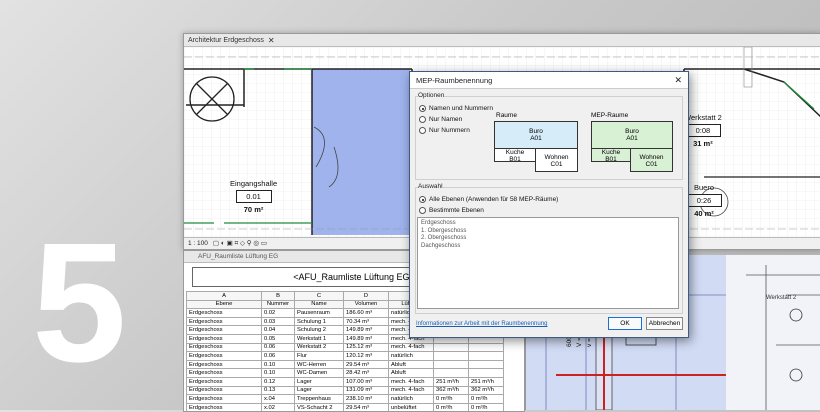 The image size is (820, 412). What do you see at coordinates (278, 296) in the screenshot?
I see `col-letter: B` at bounding box center [278, 296].